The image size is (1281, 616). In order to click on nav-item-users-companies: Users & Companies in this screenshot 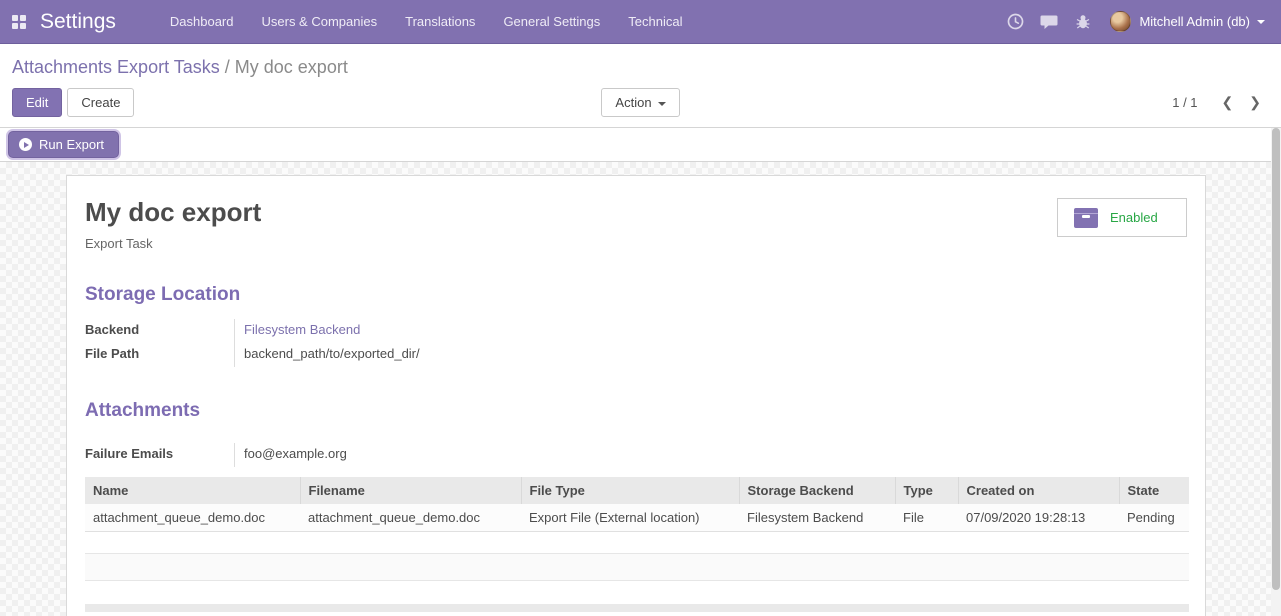, I will do `click(320, 21)`.